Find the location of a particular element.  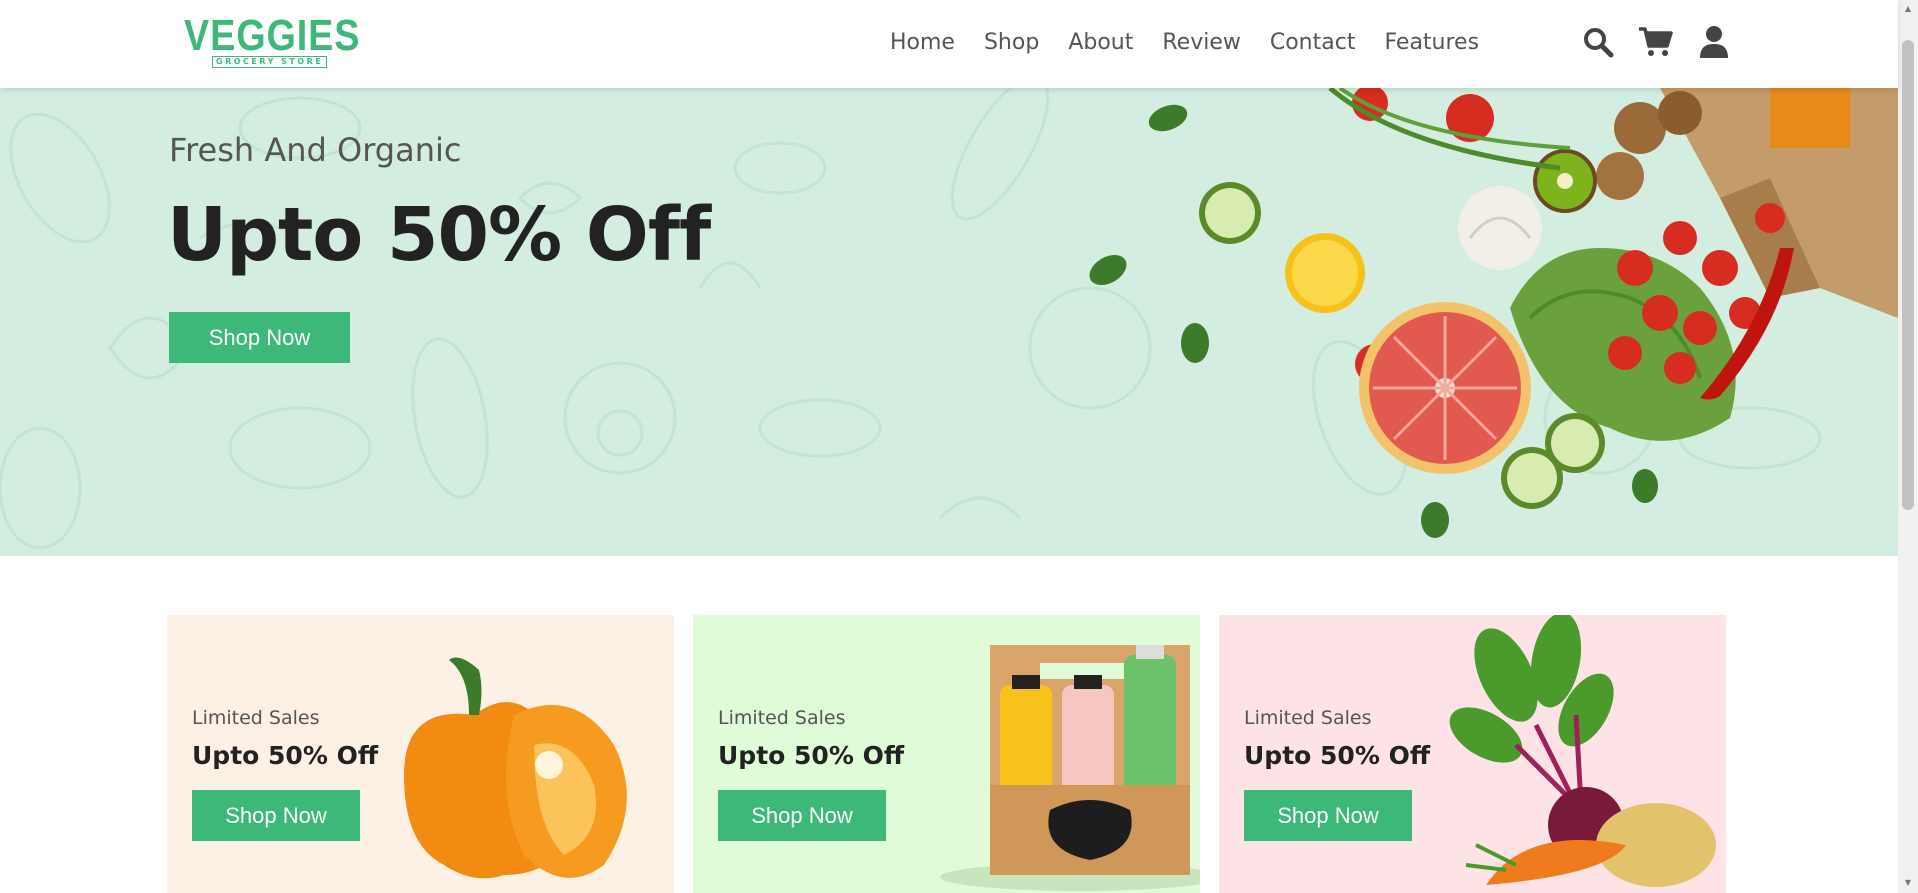

page-scrollbar: ▲ ▼ is located at coordinates (1908, 446).